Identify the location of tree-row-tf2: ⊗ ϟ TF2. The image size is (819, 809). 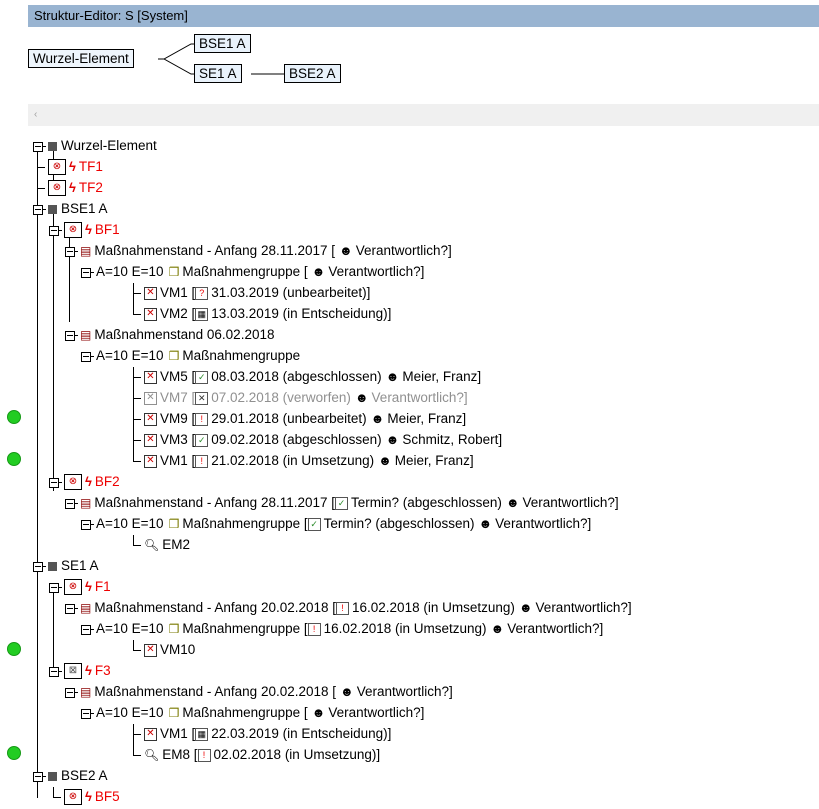
(67, 188).